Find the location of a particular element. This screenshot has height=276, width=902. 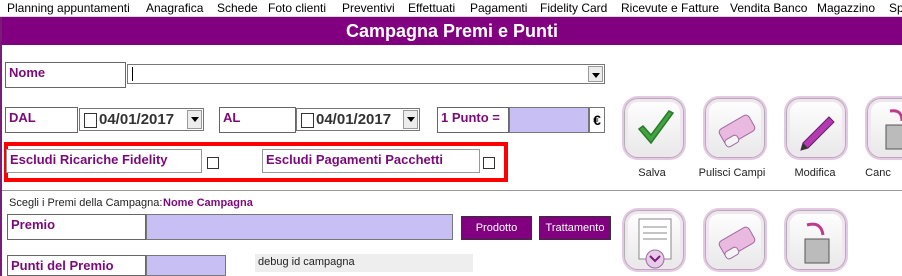

checkmark-icon is located at coordinates (656, 127).